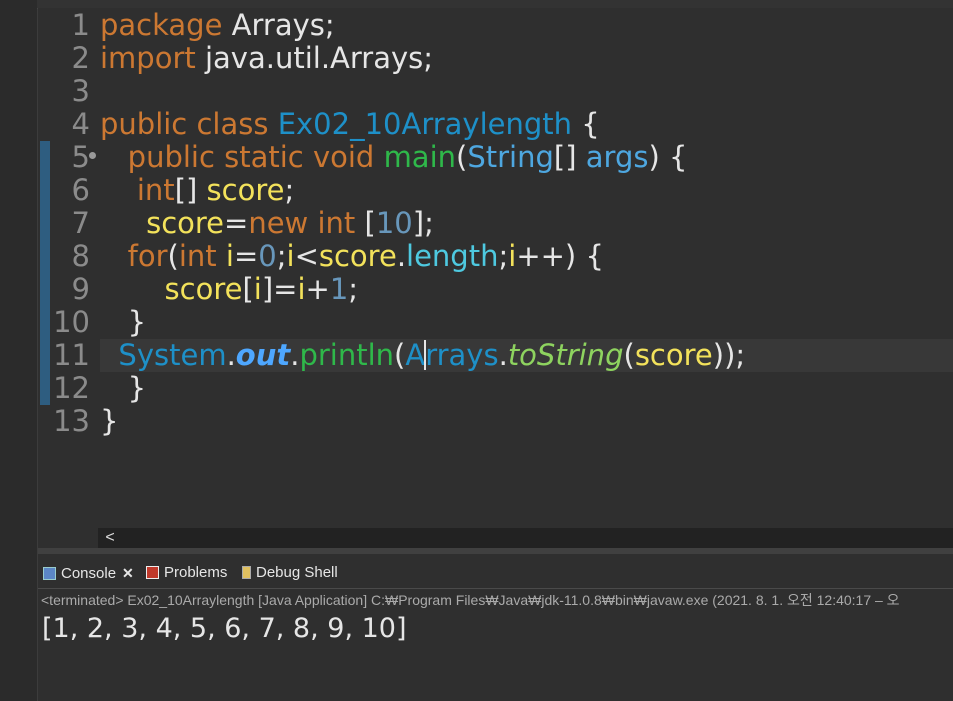 The height and width of the screenshot is (701, 953). Describe the element at coordinates (19, 350) in the screenshot. I see `left-panel-strip` at that location.